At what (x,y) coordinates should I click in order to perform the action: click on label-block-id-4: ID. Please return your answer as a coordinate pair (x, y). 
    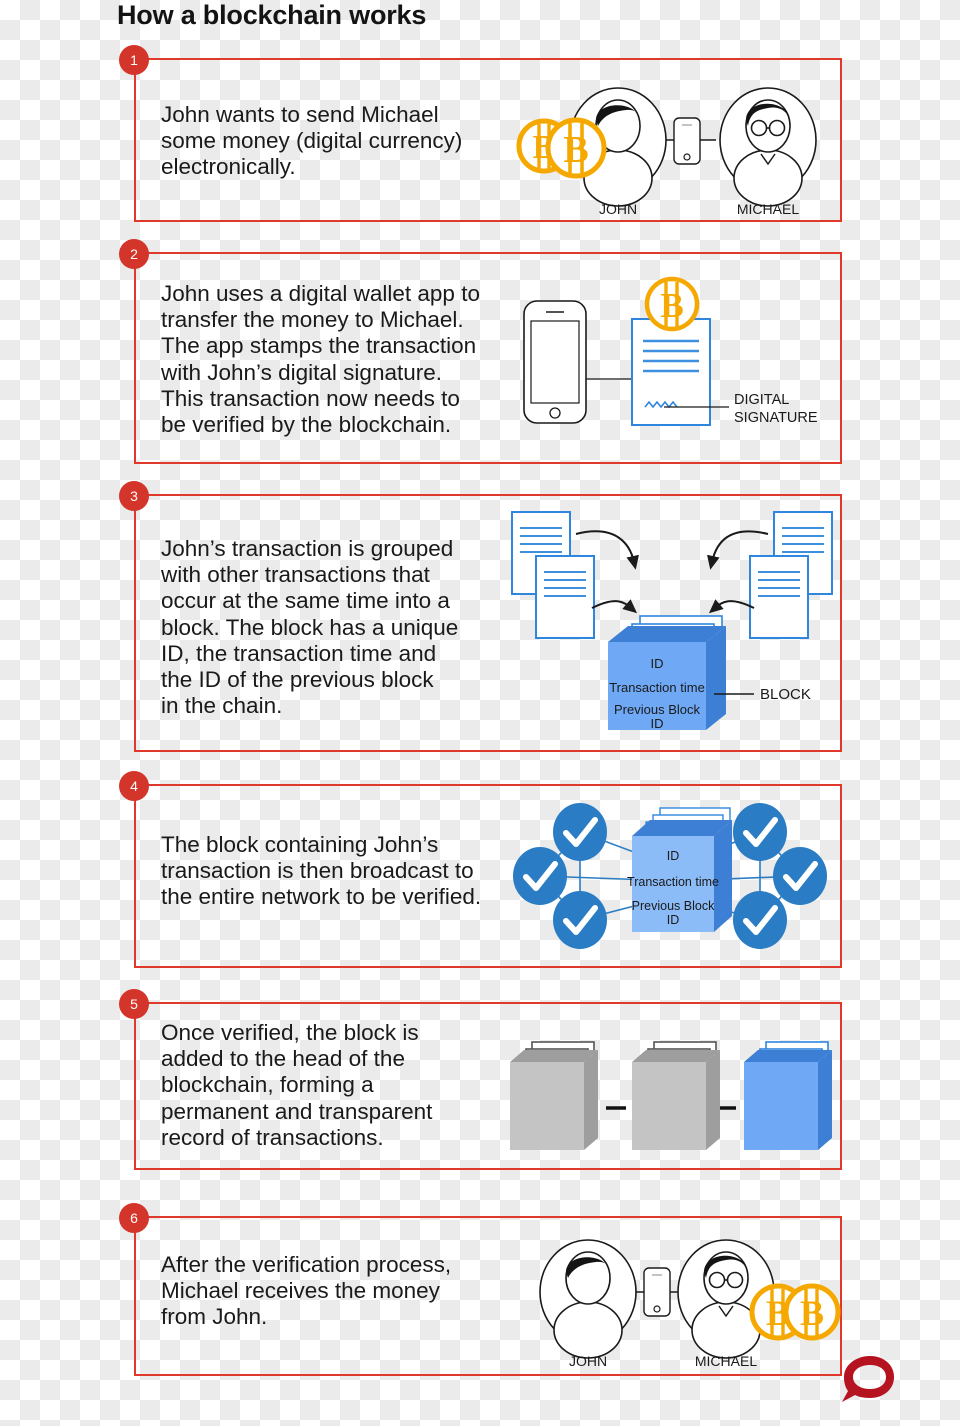
    Looking at the image, I should click on (673, 856).